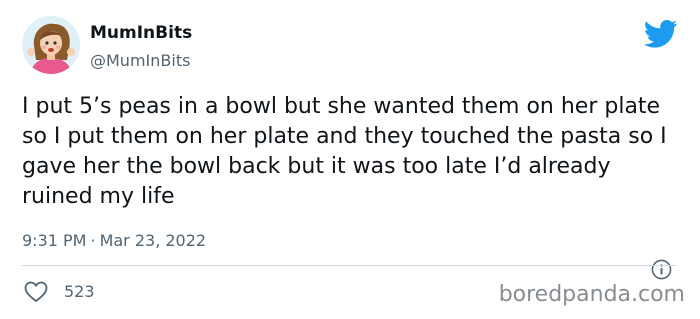 The height and width of the screenshot is (319, 700). What do you see at coordinates (141, 33) in the screenshot?
I see `author-display-name: MumInBits` at bounding box center [141, 33].